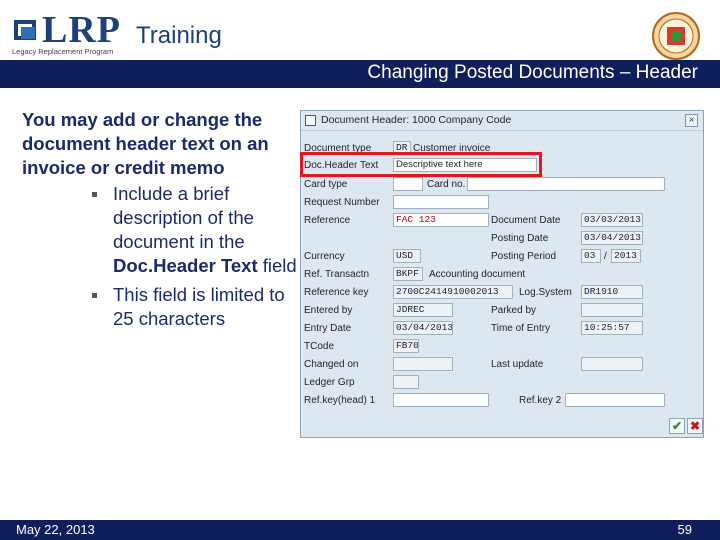 The width and height of the screenshot is (720, 540). Describe the element at coordinates (695, 426) in the screenshot. I see `cancel-x-icon: ✖` at that location.